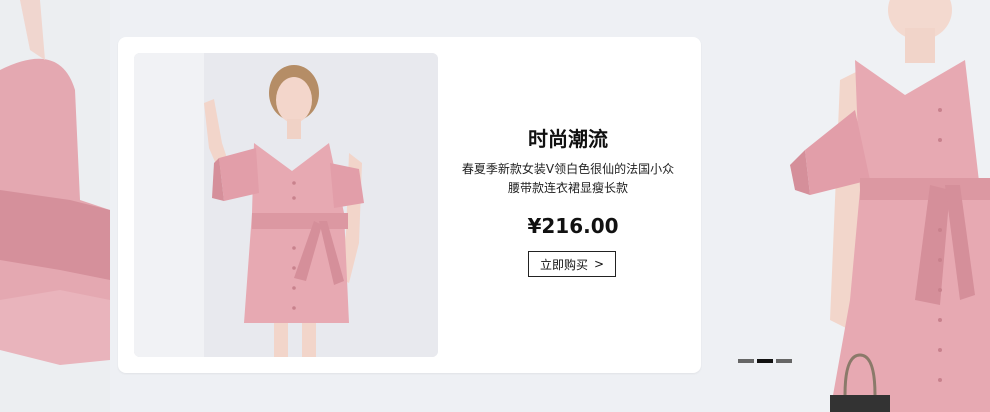  I want to click on carousel-indicators, so click(765, 361).